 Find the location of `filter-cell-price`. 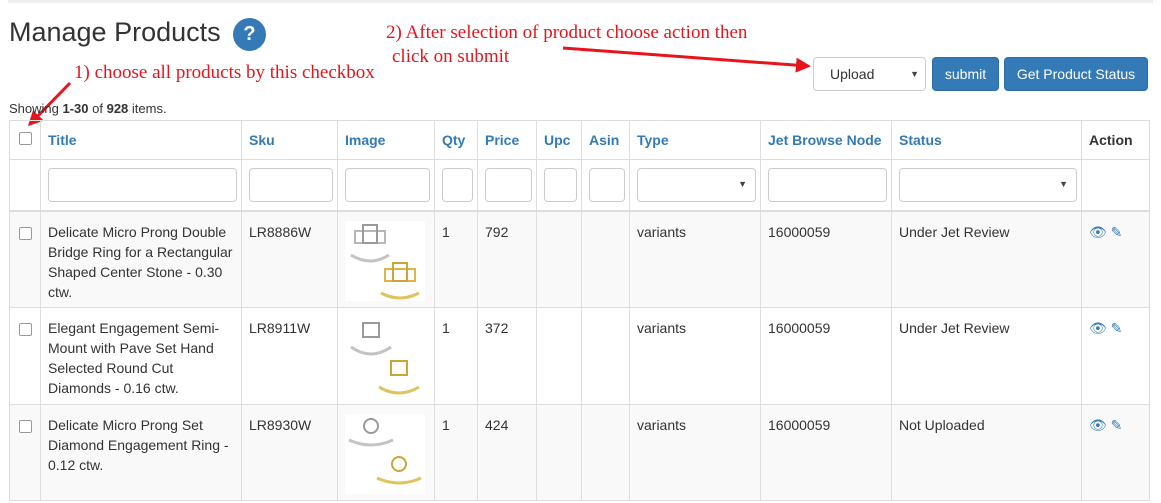

filter-cell-price is located at coordinates (507, 185).